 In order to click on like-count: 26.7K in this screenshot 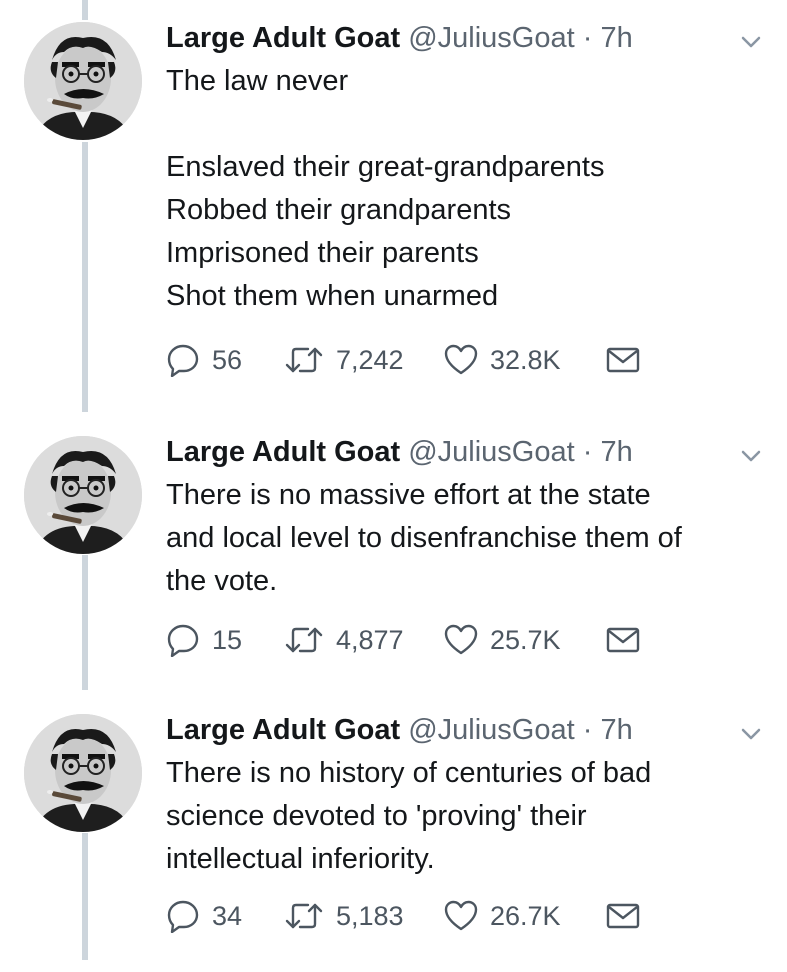, I will do `click(525, 915)`.